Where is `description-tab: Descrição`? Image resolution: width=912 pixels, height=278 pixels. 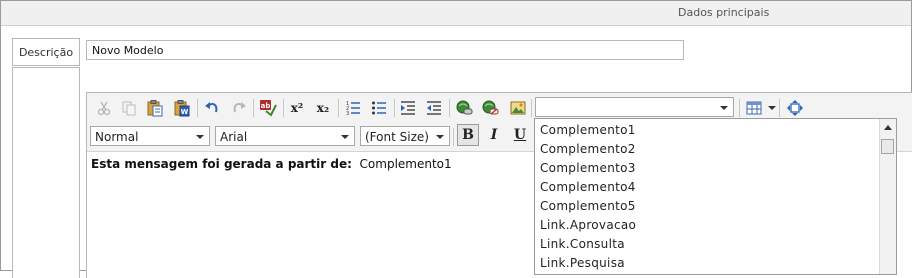
description-tab: Descrição is located at coordinates (46, 52).